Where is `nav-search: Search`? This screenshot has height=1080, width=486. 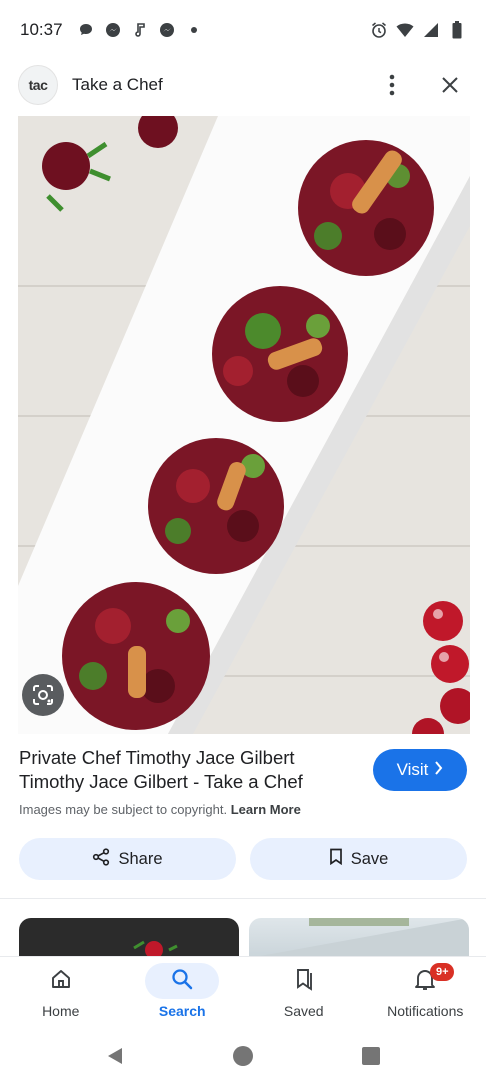
nav-search: Search is located at coordinates (183, 994).